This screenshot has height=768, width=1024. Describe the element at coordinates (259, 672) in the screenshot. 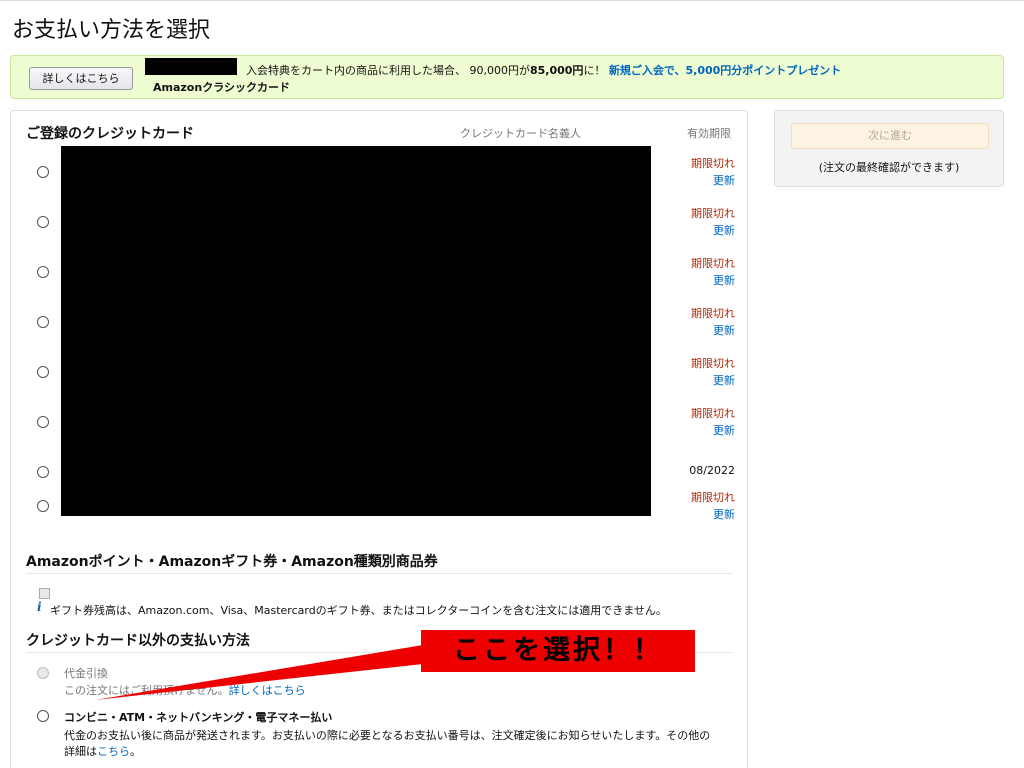

I see `arrow-shape` at that location.